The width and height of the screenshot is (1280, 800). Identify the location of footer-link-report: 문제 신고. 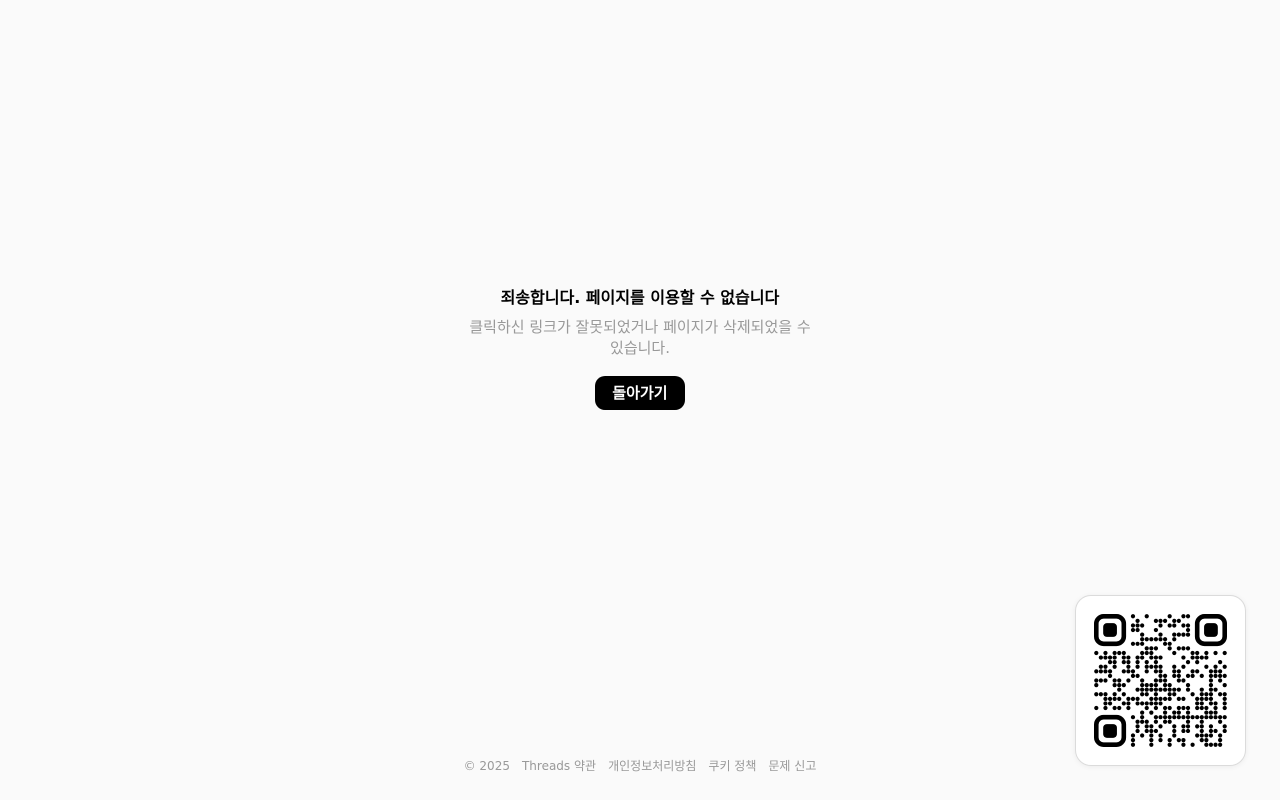
(792, 766).